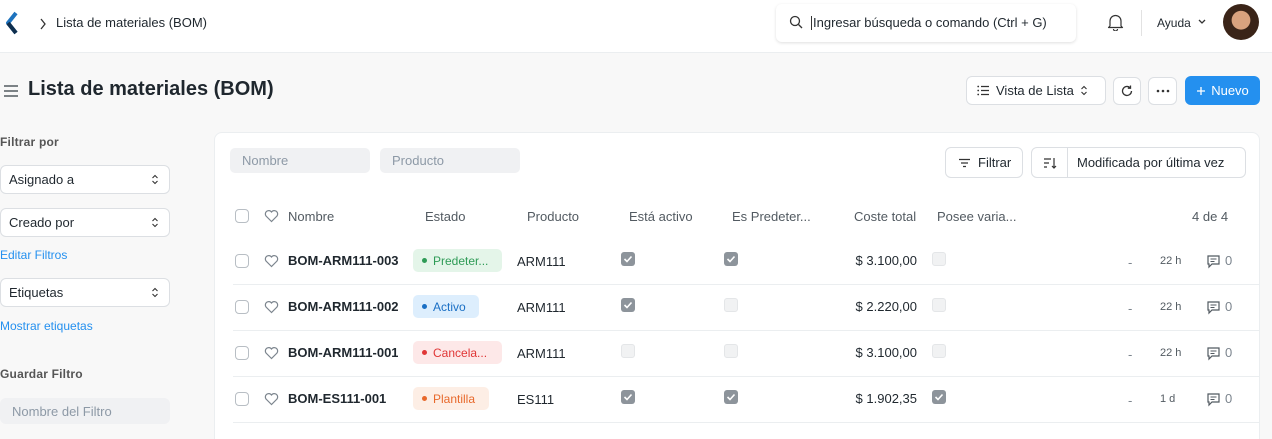 This screenshot has height=439, width=1272. I want to click on product-filter-input: Producto, so click(450, 160).